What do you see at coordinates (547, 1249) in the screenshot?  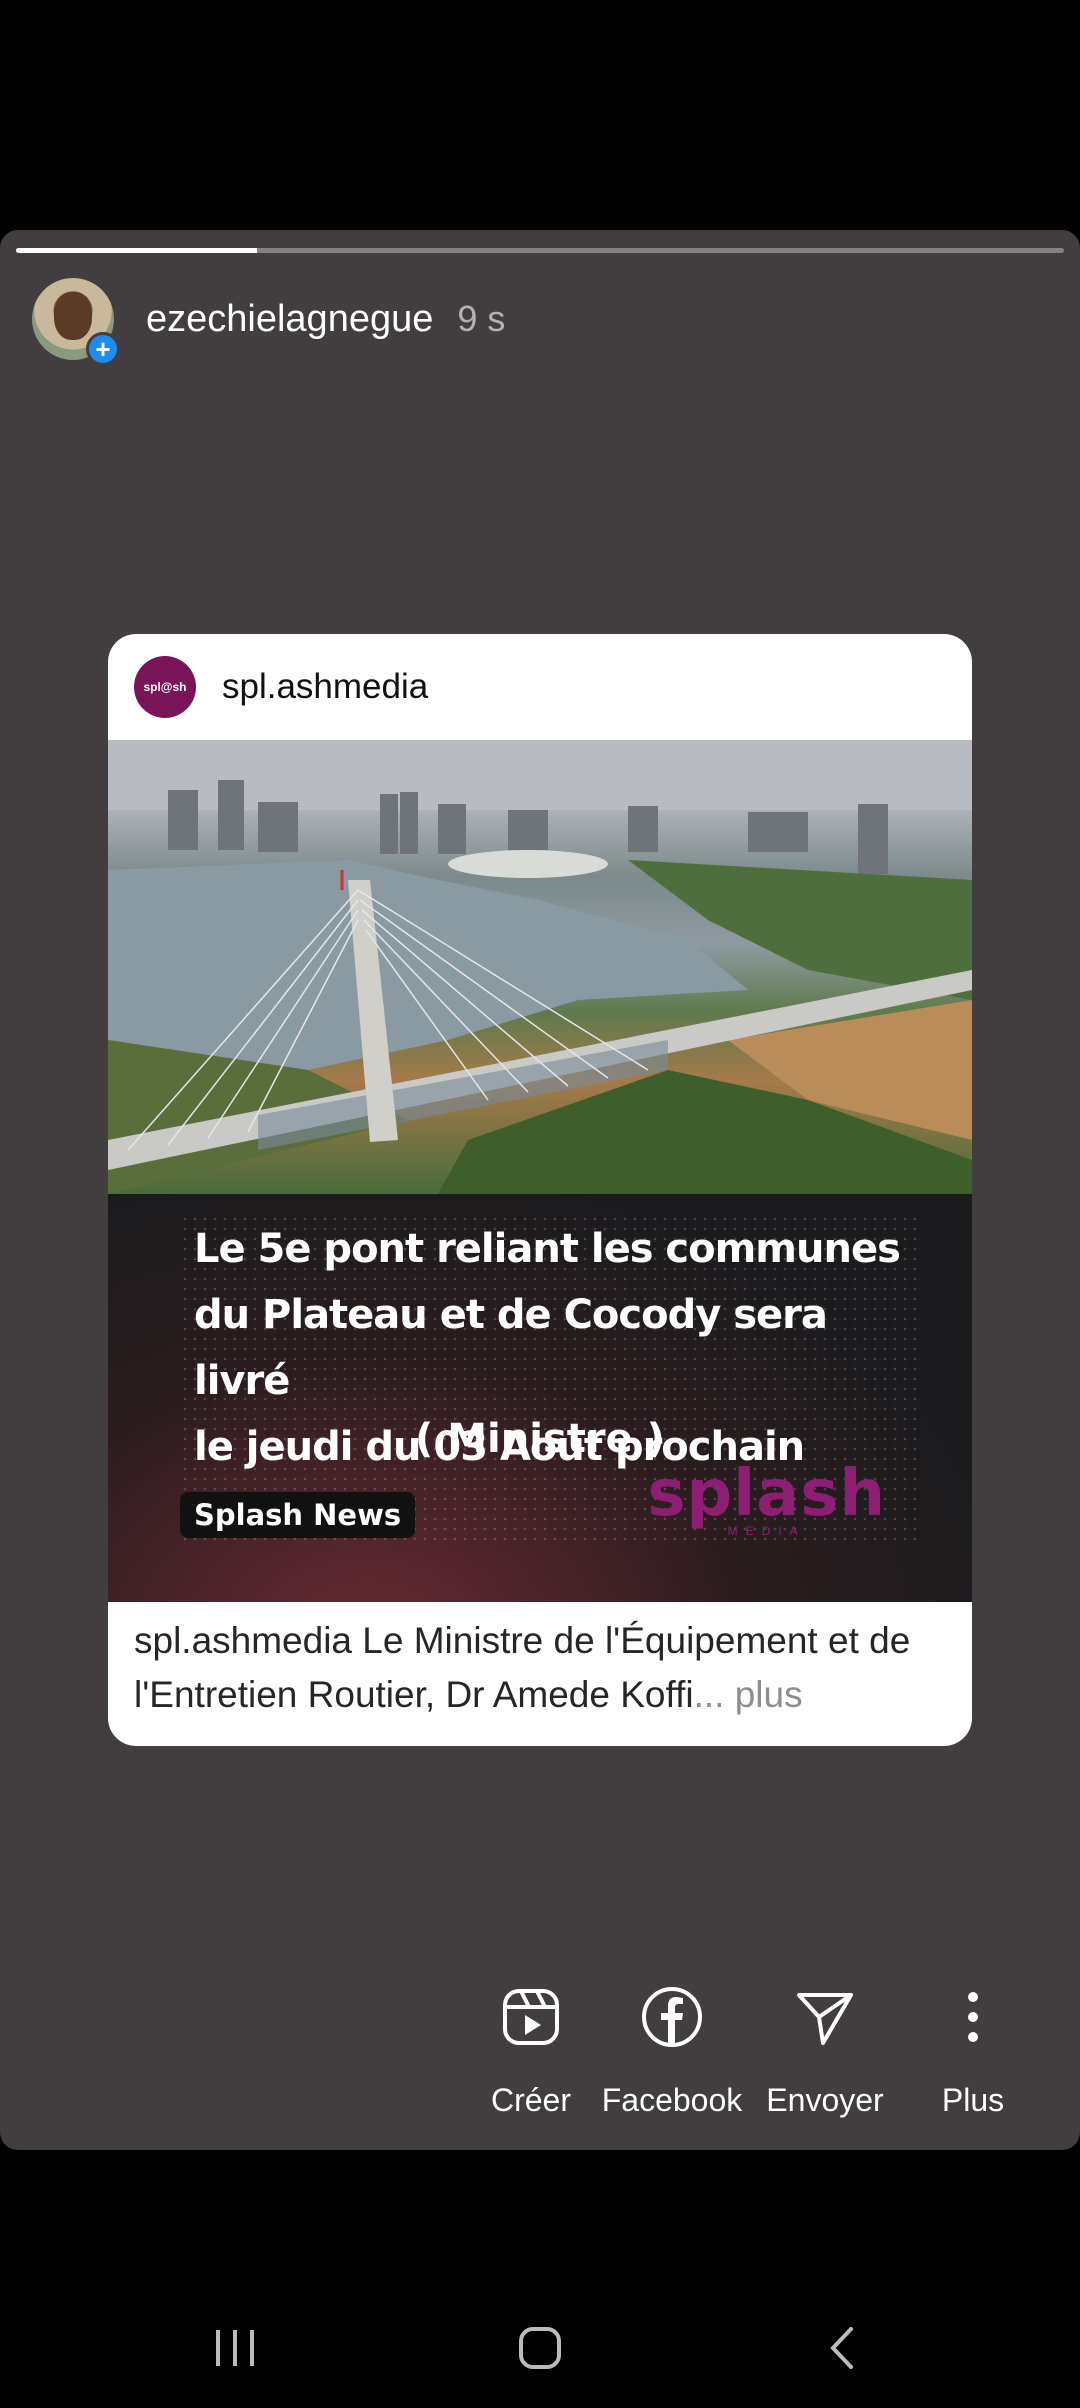 I see `headline-line: Le 5e pont reliant les communes` at bounding box center [547, 1249].